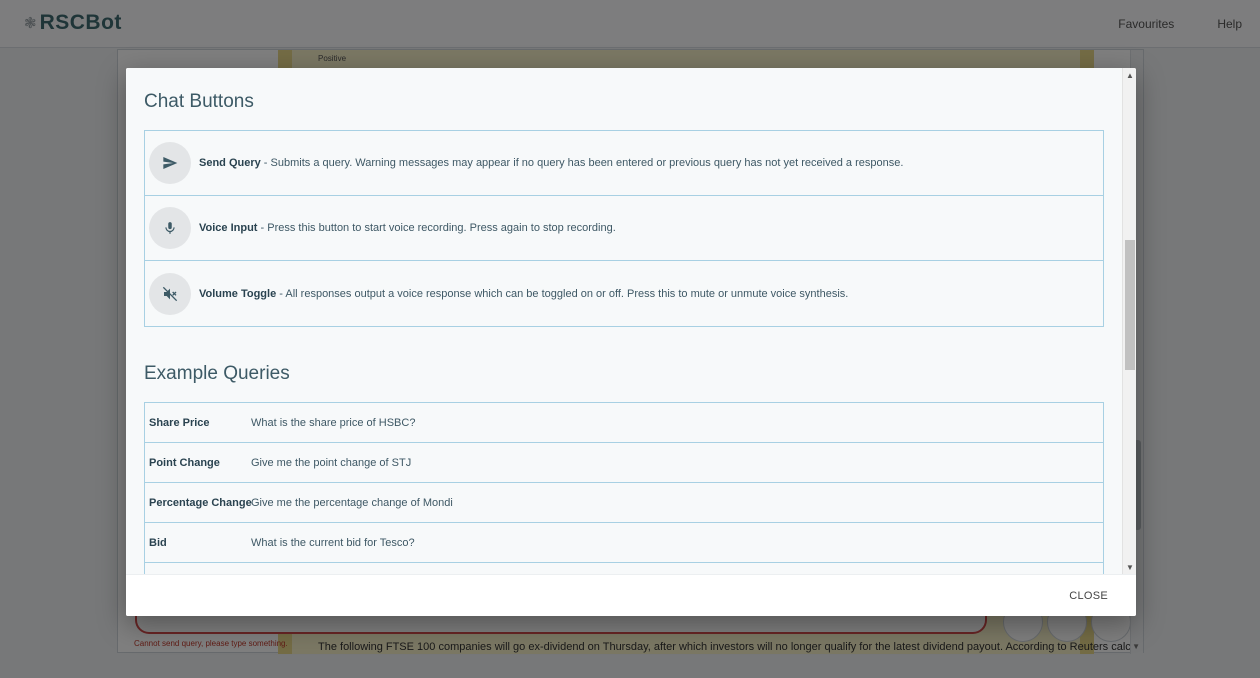 The image size is (1260, 678). What do you see at coordinates (238, 293) in the screenshot?
I see `volume-toggle-name: Volume Toggle` at bounding box center [238, 293].